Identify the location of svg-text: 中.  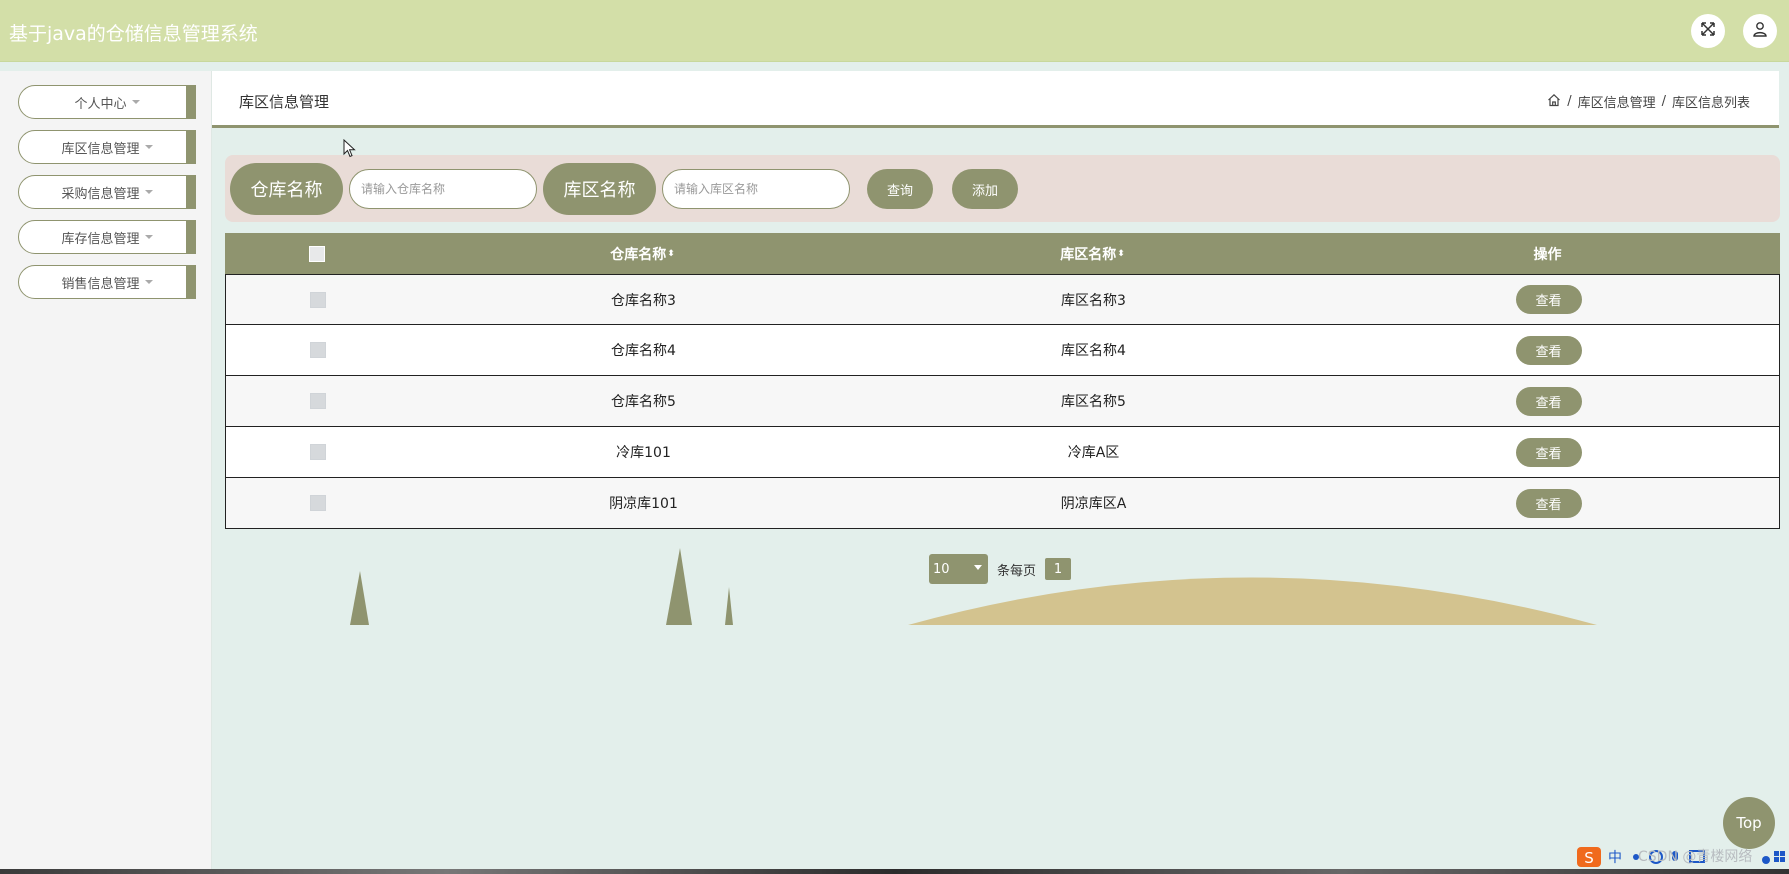
(1615, 858).